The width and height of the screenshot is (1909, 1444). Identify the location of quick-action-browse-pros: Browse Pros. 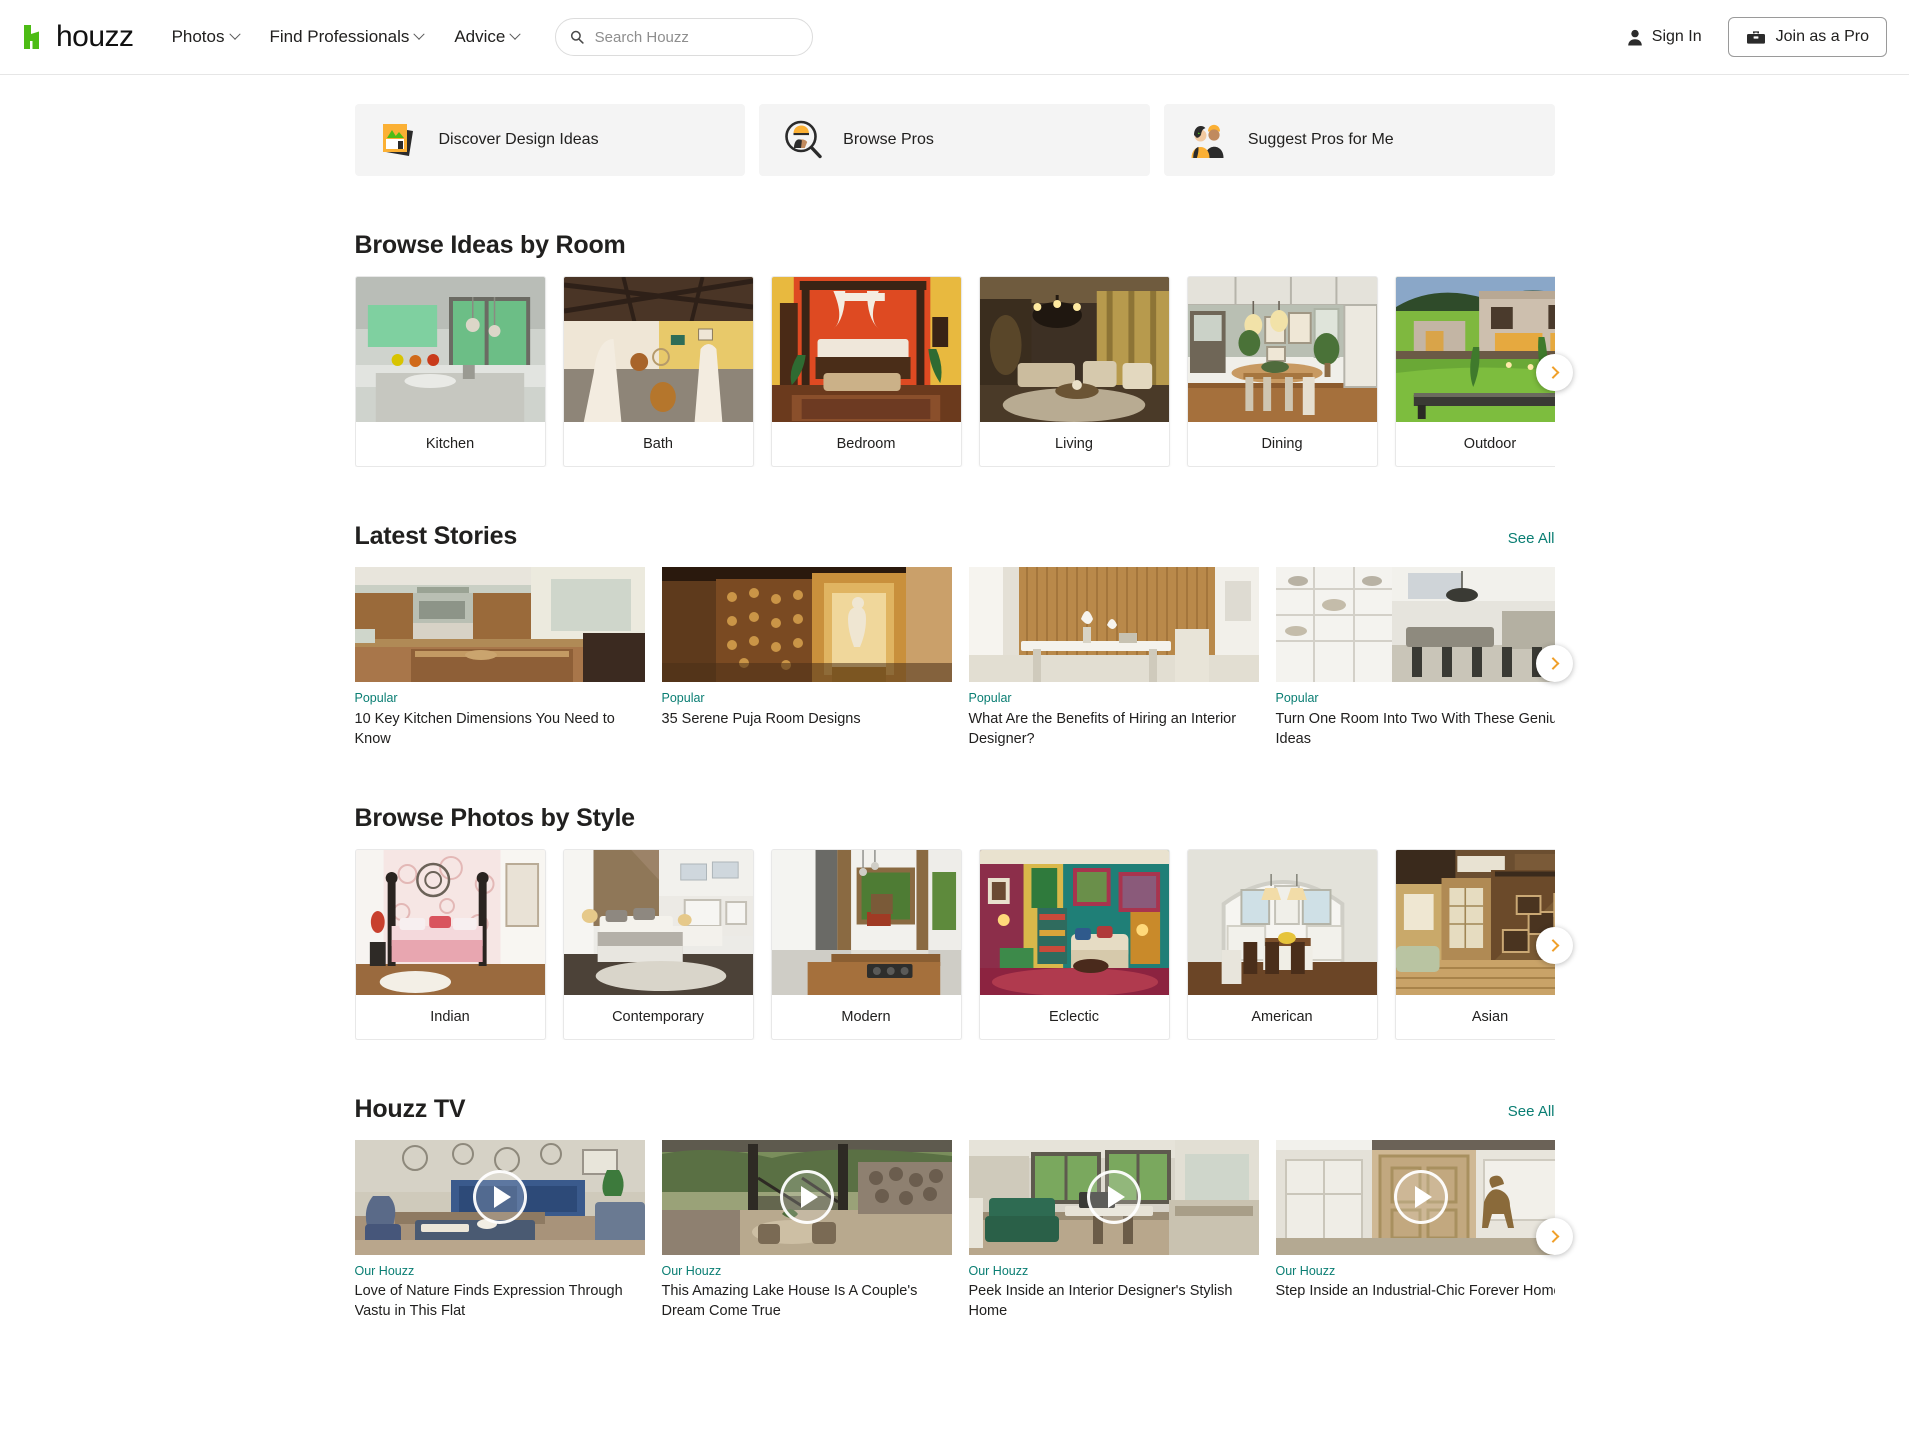
(954, 140).